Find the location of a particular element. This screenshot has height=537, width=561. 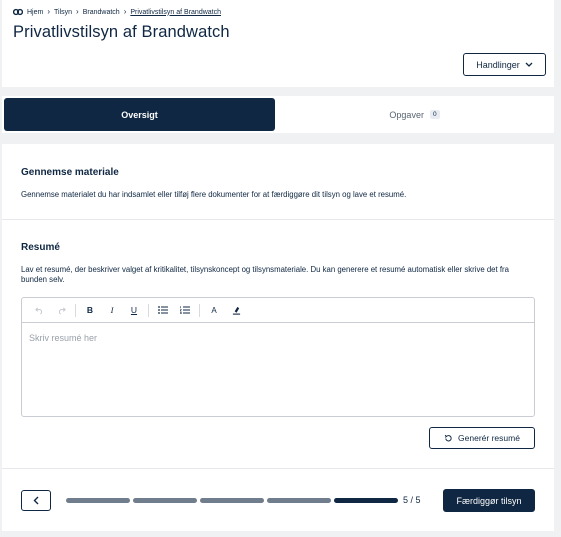

finish-audit-button: Færdiggør tilsyn is located at coordinates (489, 500).